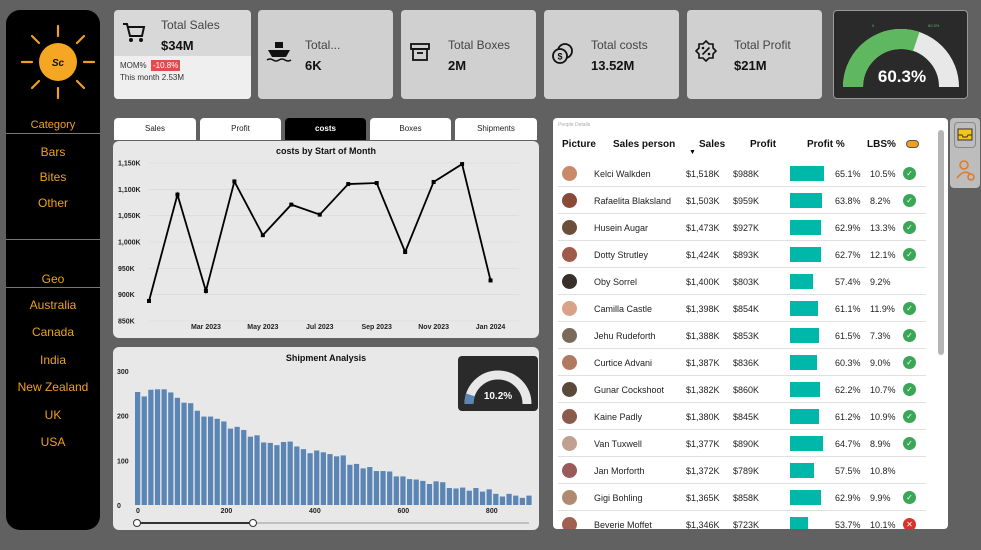  I want to click on table-row: Van Tuxwell $1,377K $890K 64.7% 8.9% ✓, so click(742, 443).